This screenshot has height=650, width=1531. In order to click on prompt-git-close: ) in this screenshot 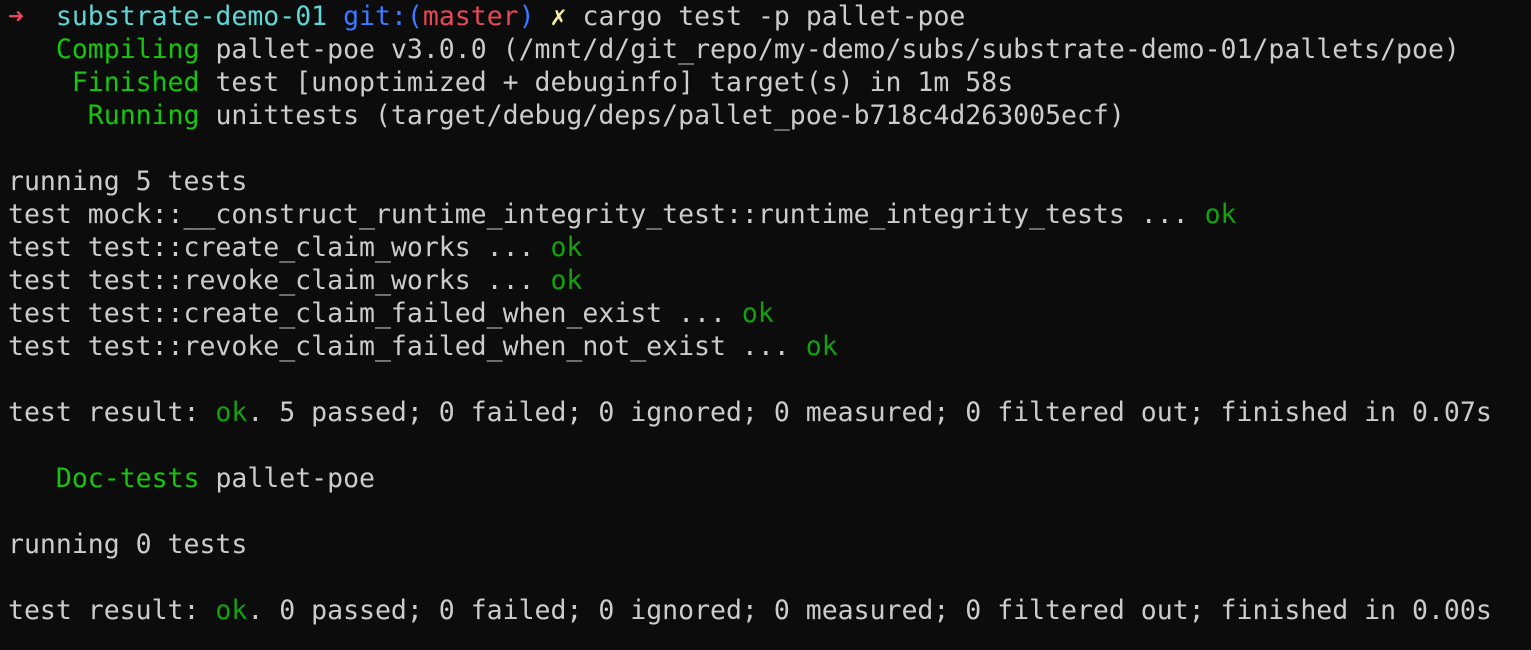, I will do `click(526, 16)`.